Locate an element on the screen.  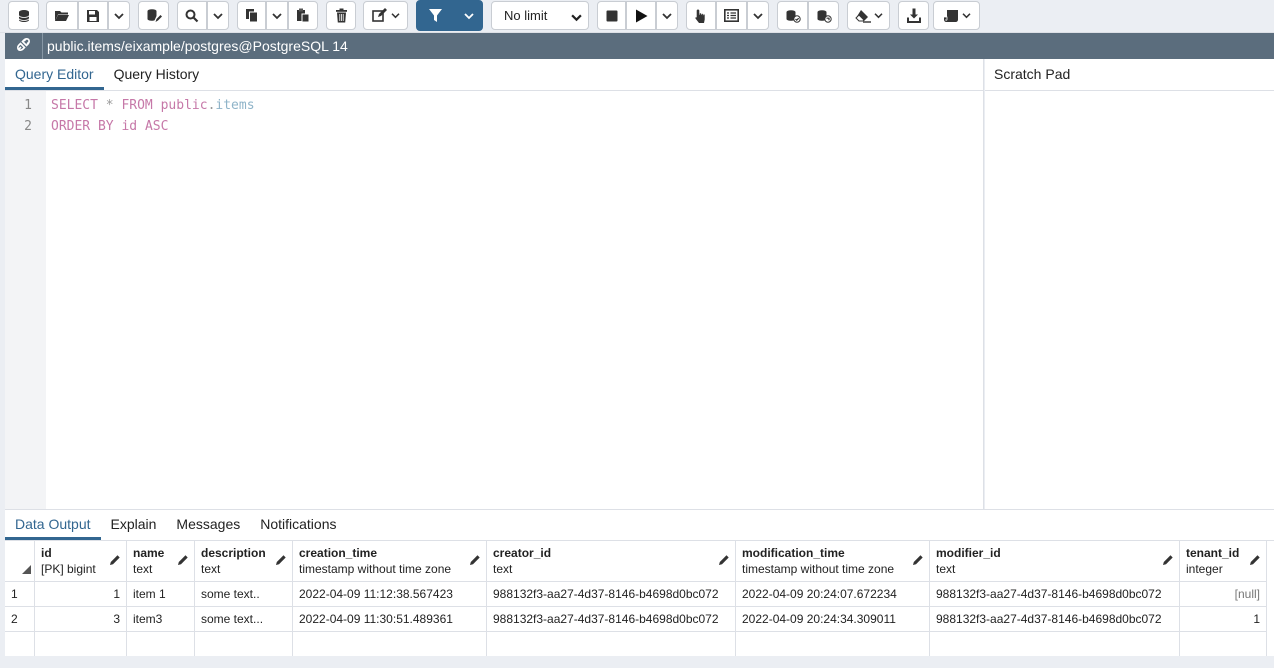
column-name: creation_time is located at coordinates (338, 553).